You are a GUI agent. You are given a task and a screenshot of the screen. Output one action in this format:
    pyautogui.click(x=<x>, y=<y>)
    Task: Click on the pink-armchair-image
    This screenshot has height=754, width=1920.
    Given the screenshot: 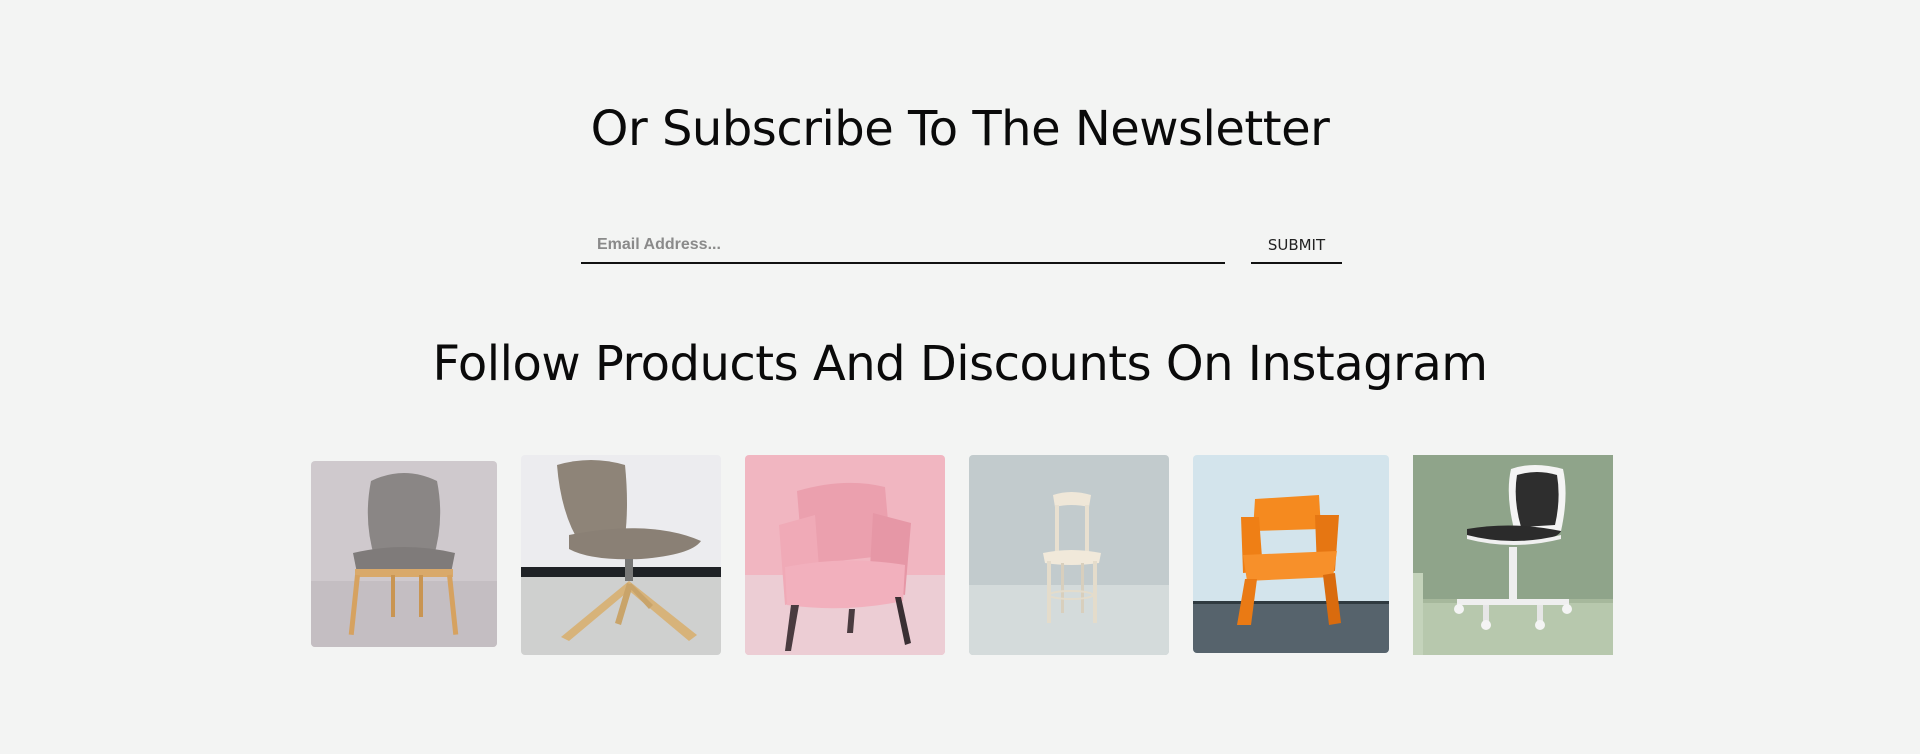 What is the action you would take?
    pyautogui.click(x=845, y=555)
    